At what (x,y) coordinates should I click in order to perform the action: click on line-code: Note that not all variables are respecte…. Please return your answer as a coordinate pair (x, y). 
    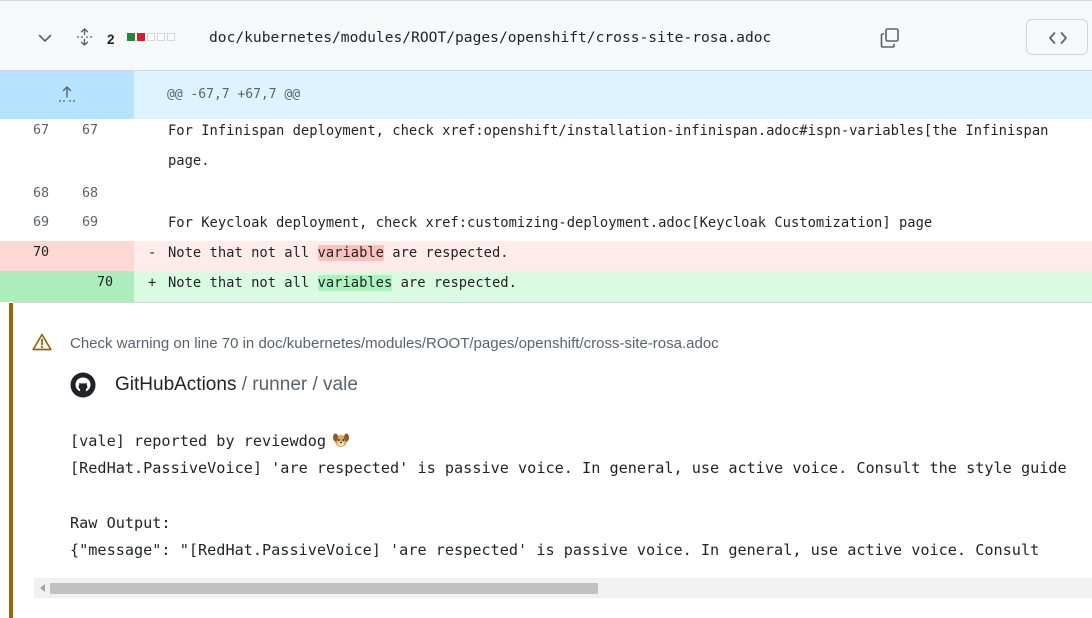
    Looking at the image, I should click on (342, 283).